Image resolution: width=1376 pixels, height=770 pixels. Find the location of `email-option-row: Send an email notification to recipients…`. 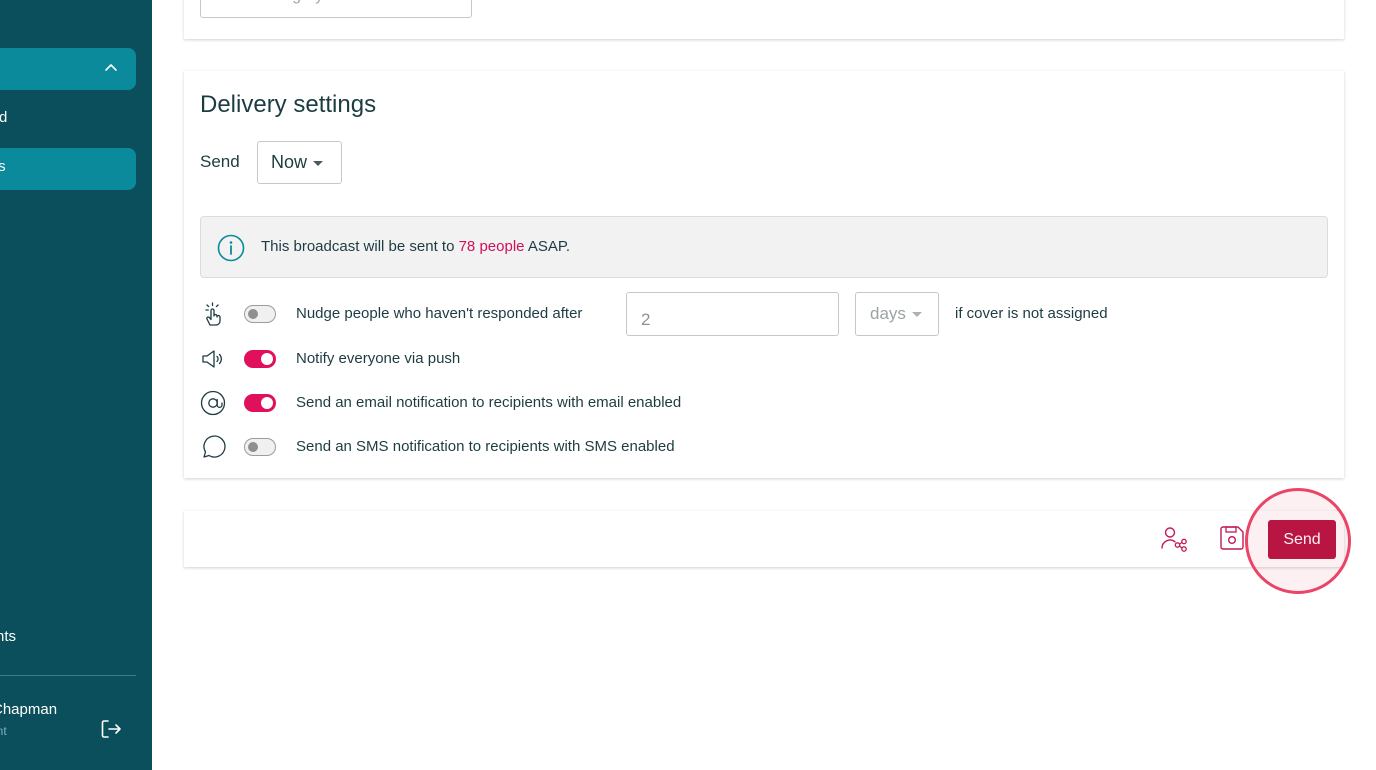

email-option-row: Send an email notification to recipients… is located at coordinates (764, 403).